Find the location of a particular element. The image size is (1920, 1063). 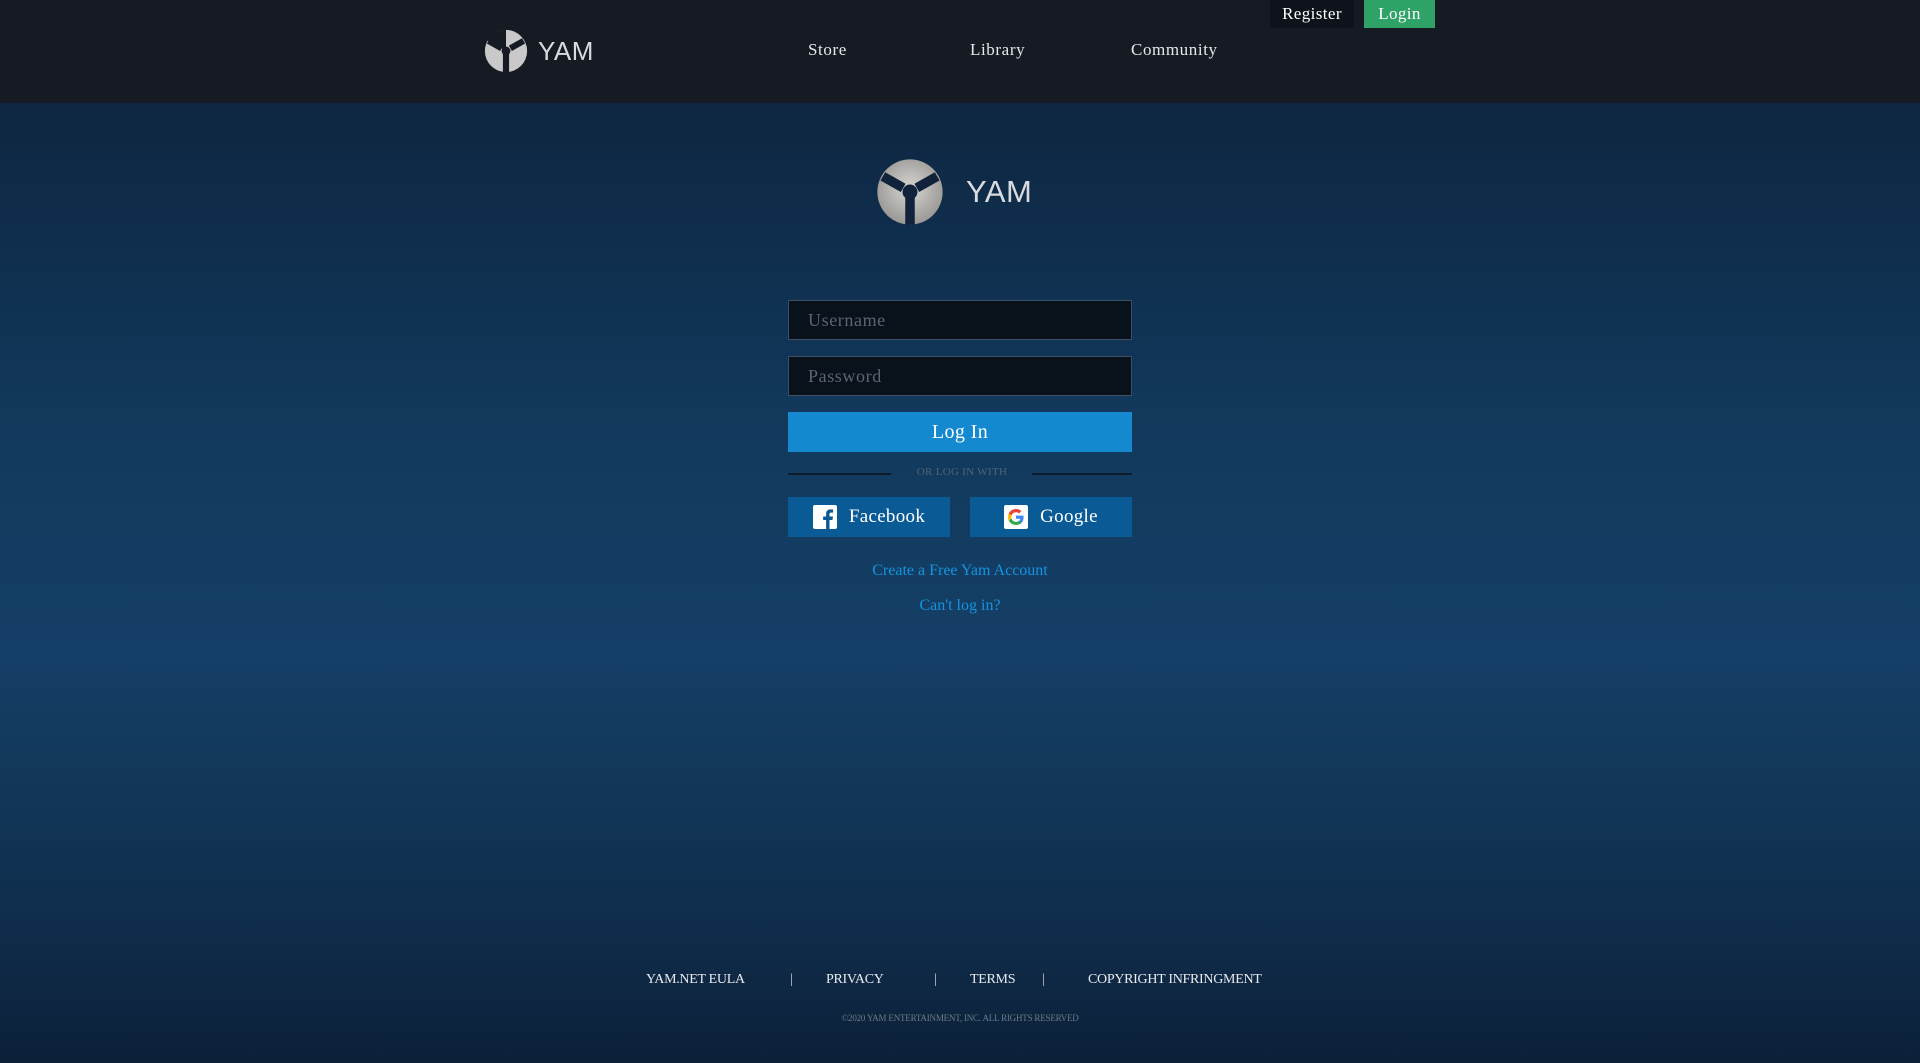

login-logo: YAM is located at coordinates (954, 192).